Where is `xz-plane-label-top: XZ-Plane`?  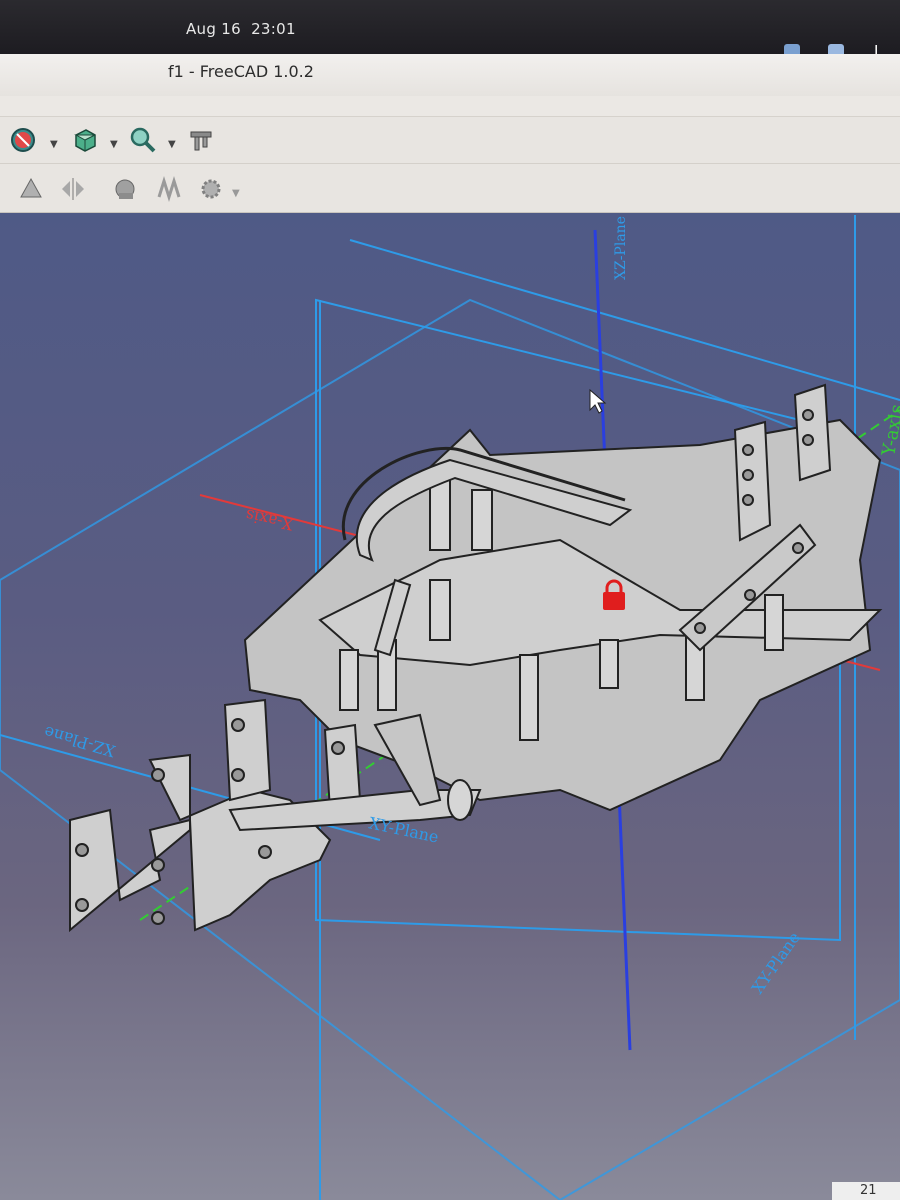 xz-plane-label-top: XZ-Plane is located at coordinates (621, 248).